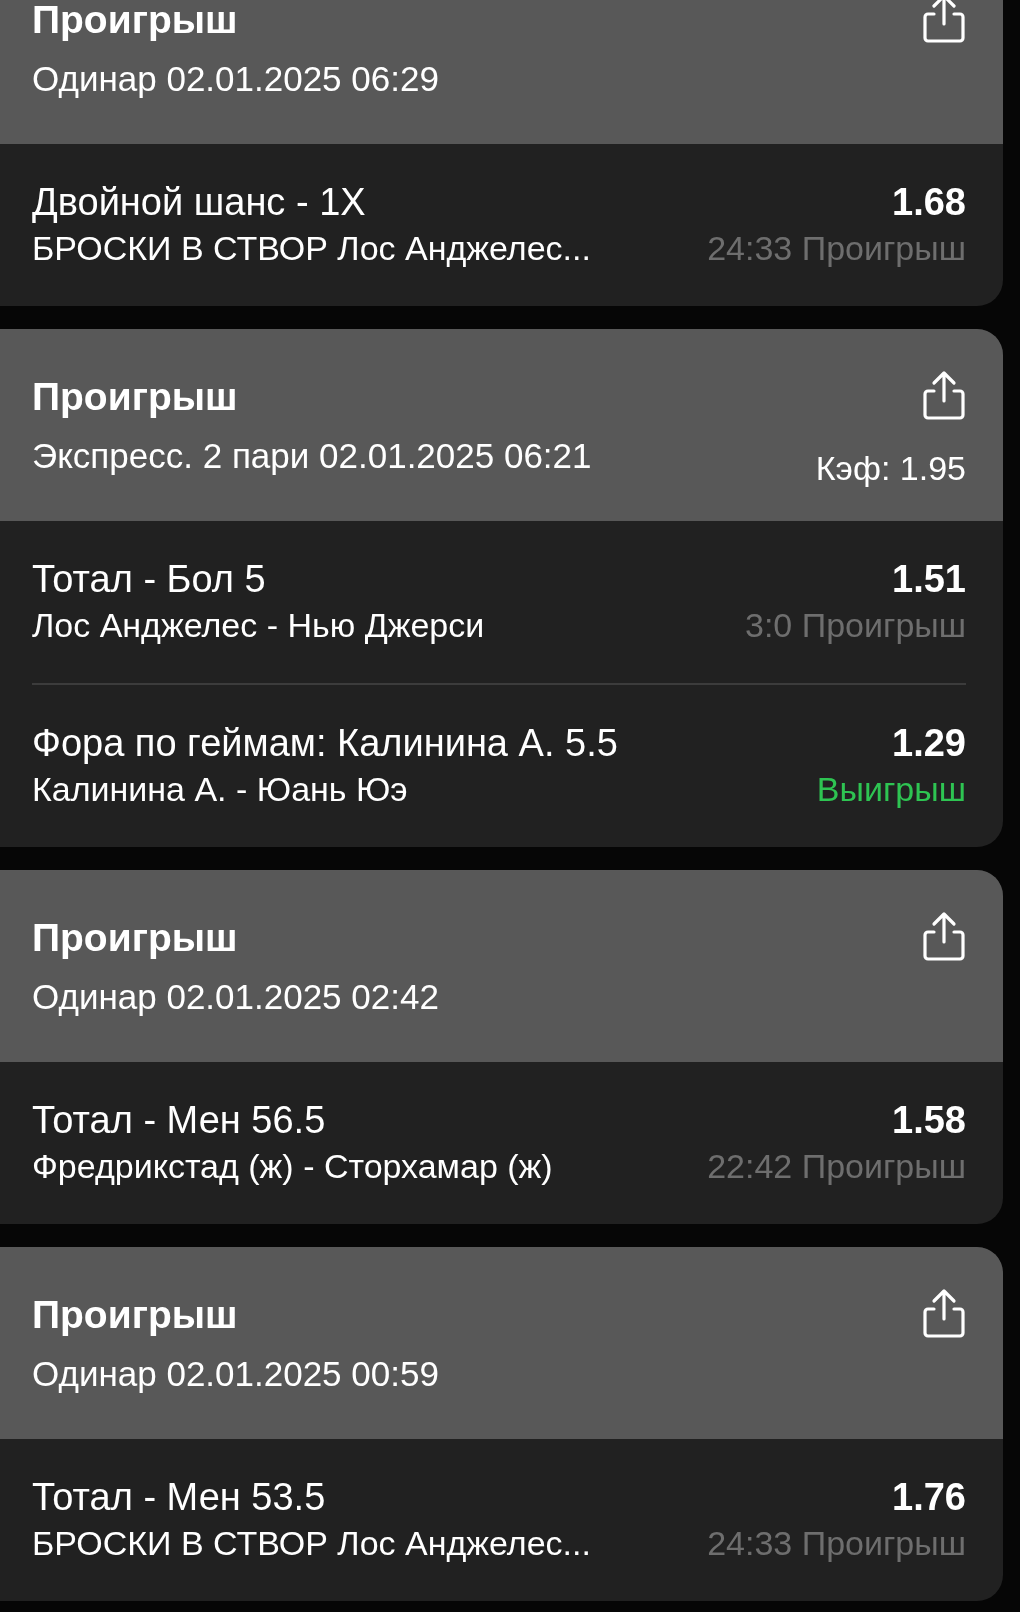 The height and width of the screenshot is (1612, 1020). Describe the element at coordinates (325, 743) in the screenshot. I see `market-name: Фора по геймам: Калинина А. 5.5` at that location.